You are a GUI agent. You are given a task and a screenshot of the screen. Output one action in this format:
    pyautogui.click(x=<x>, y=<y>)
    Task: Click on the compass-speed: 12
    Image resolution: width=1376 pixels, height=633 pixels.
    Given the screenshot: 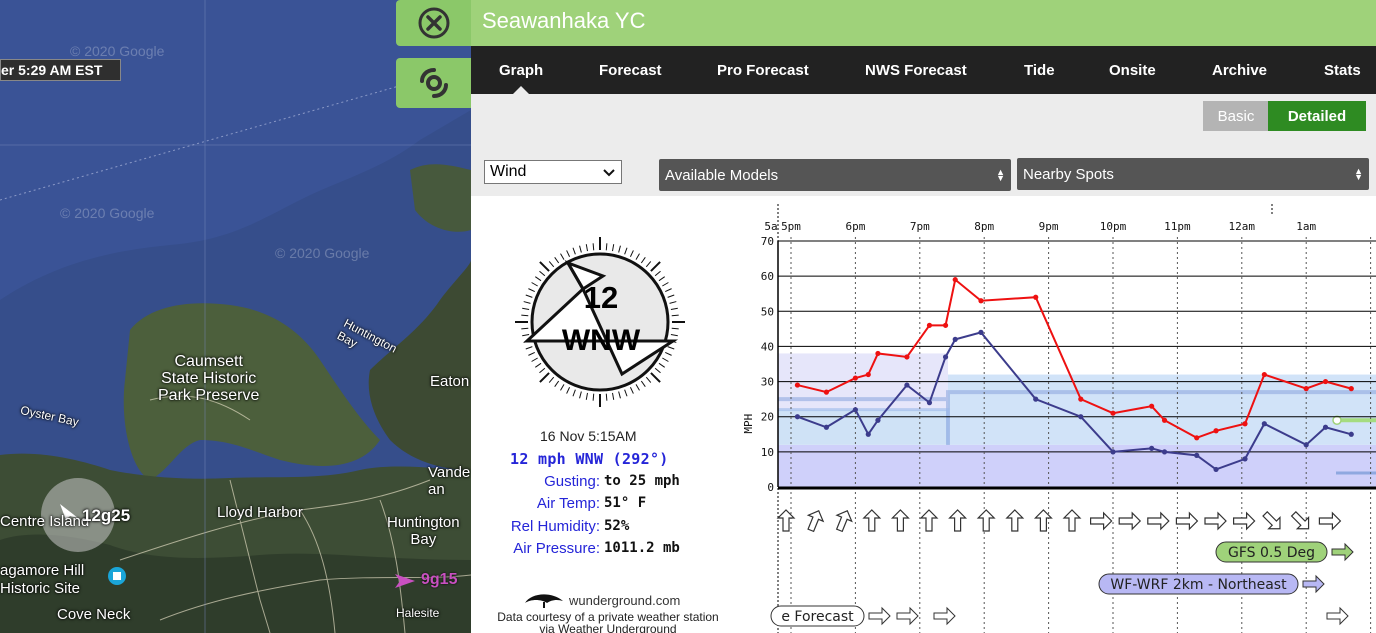 What is the action you would take?
    pyautogui.click(x=601, y=297)
    